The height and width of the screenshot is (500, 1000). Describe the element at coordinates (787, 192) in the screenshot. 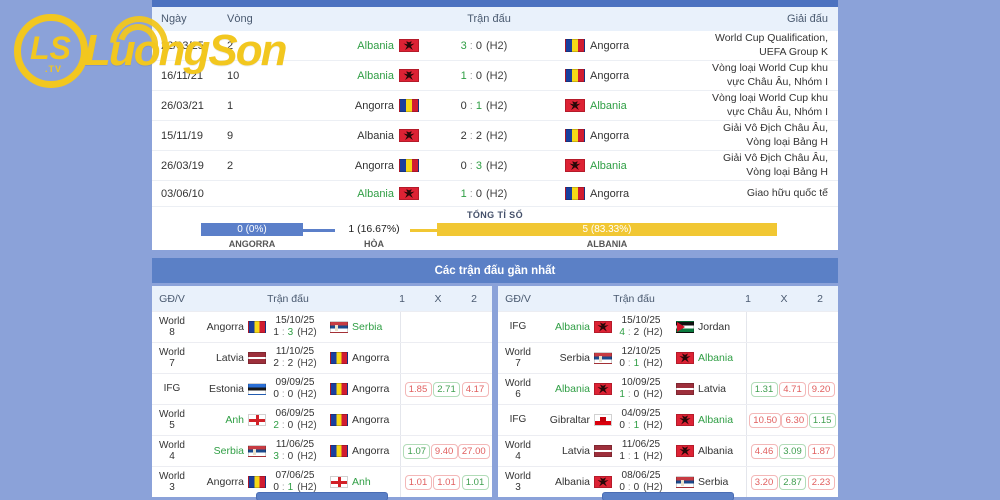

I see `tournament-name: Giao hữu quốc tế` at that location.